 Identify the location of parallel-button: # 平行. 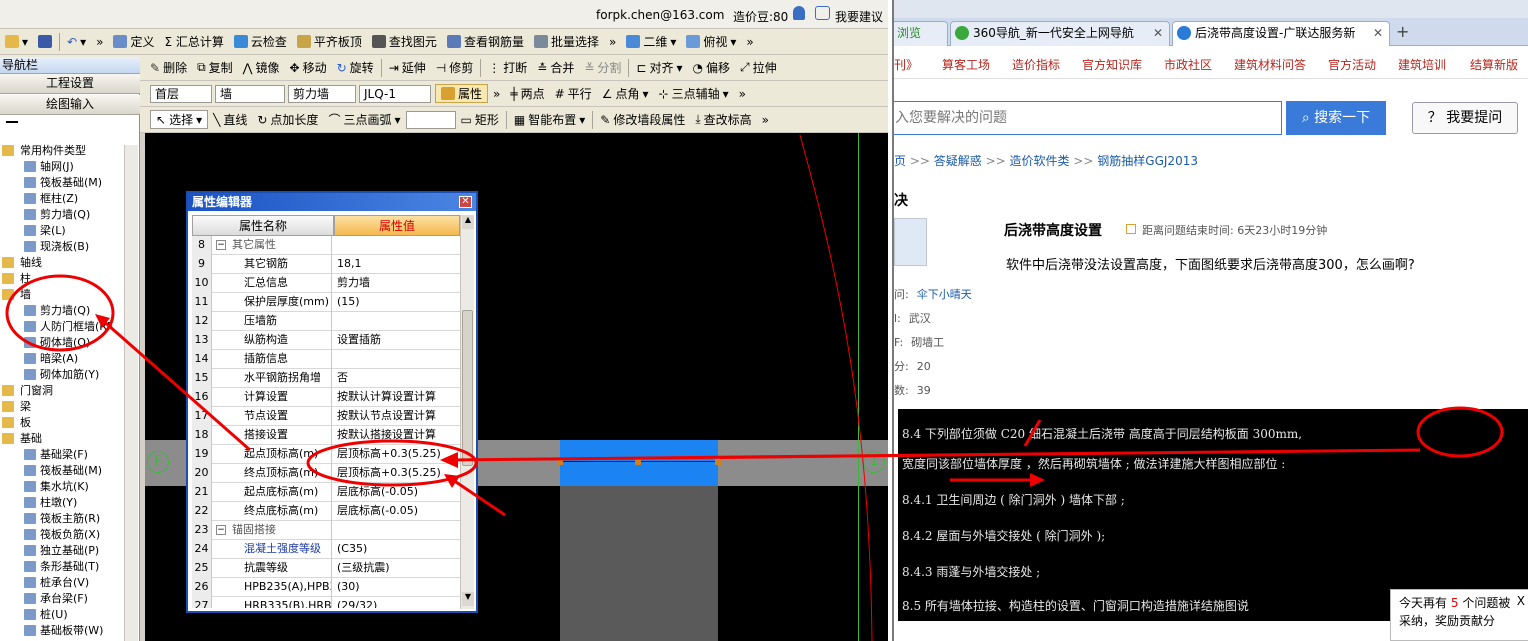
(573, 93).